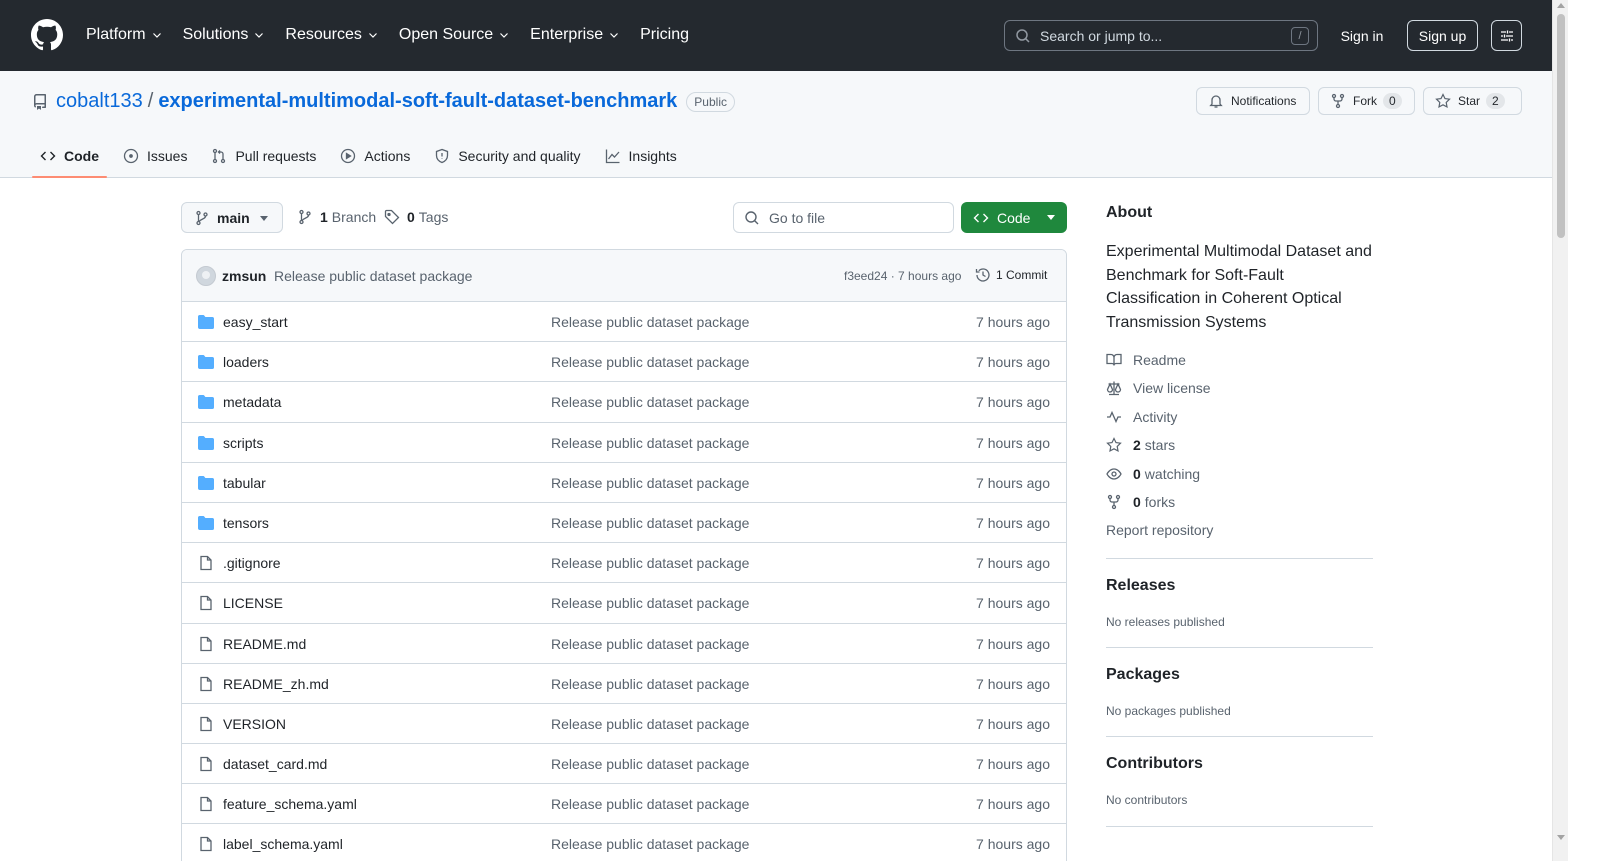 Image resolution: width=1600 pixels, height=861 pixels. What do you see at coordinates (99, 101) in the screenshot?
I see `repo-owner-link: cobalt133` at bounding box center [99, 101].